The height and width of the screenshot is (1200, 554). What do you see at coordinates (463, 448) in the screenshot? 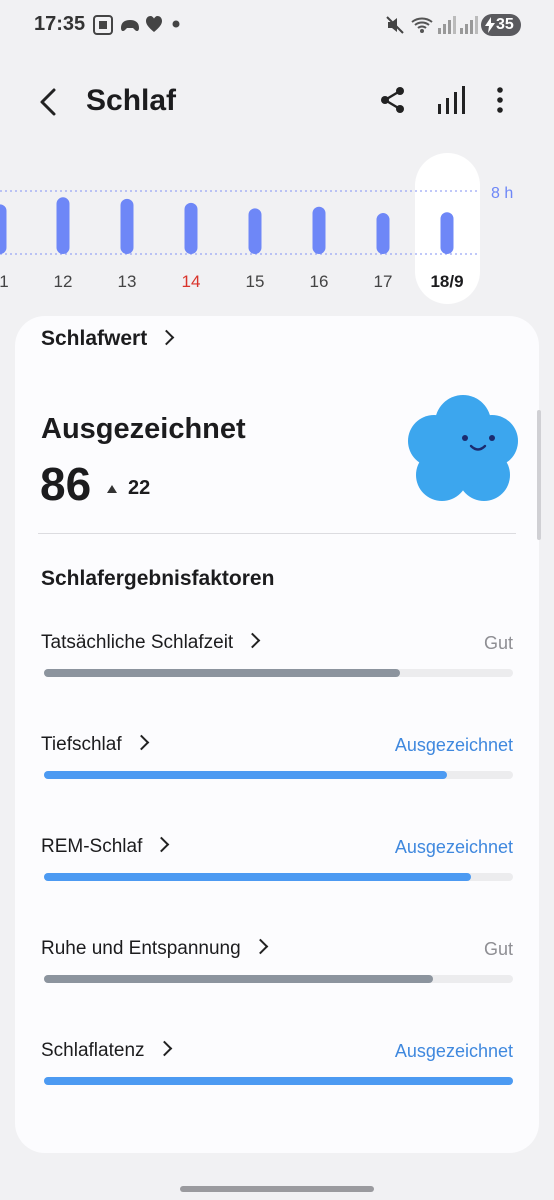
I see `cloud-mascot-icon` at bounding box center [463, 448].